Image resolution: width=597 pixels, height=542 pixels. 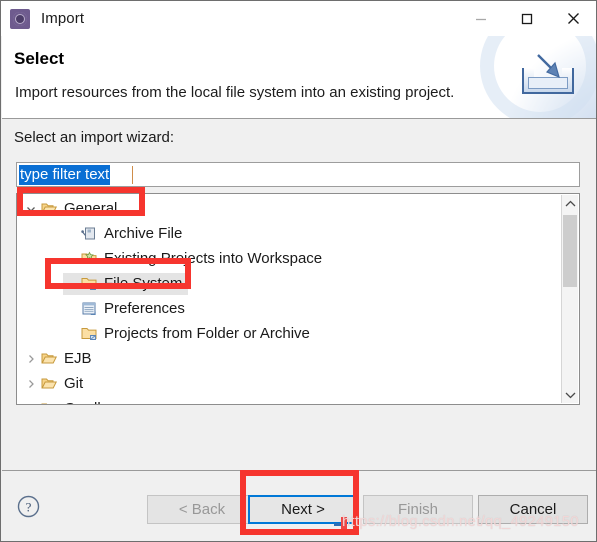 What do you see at coordinates (202, 509) in the screenshot?
I see `back-button: < Back` at bounding box center [202, 509].